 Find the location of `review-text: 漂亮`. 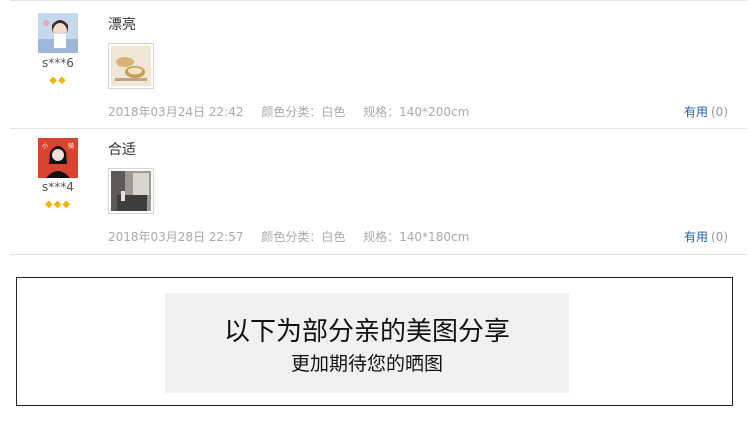

review-text: 漂亮 is located at coordinates (122, 25).